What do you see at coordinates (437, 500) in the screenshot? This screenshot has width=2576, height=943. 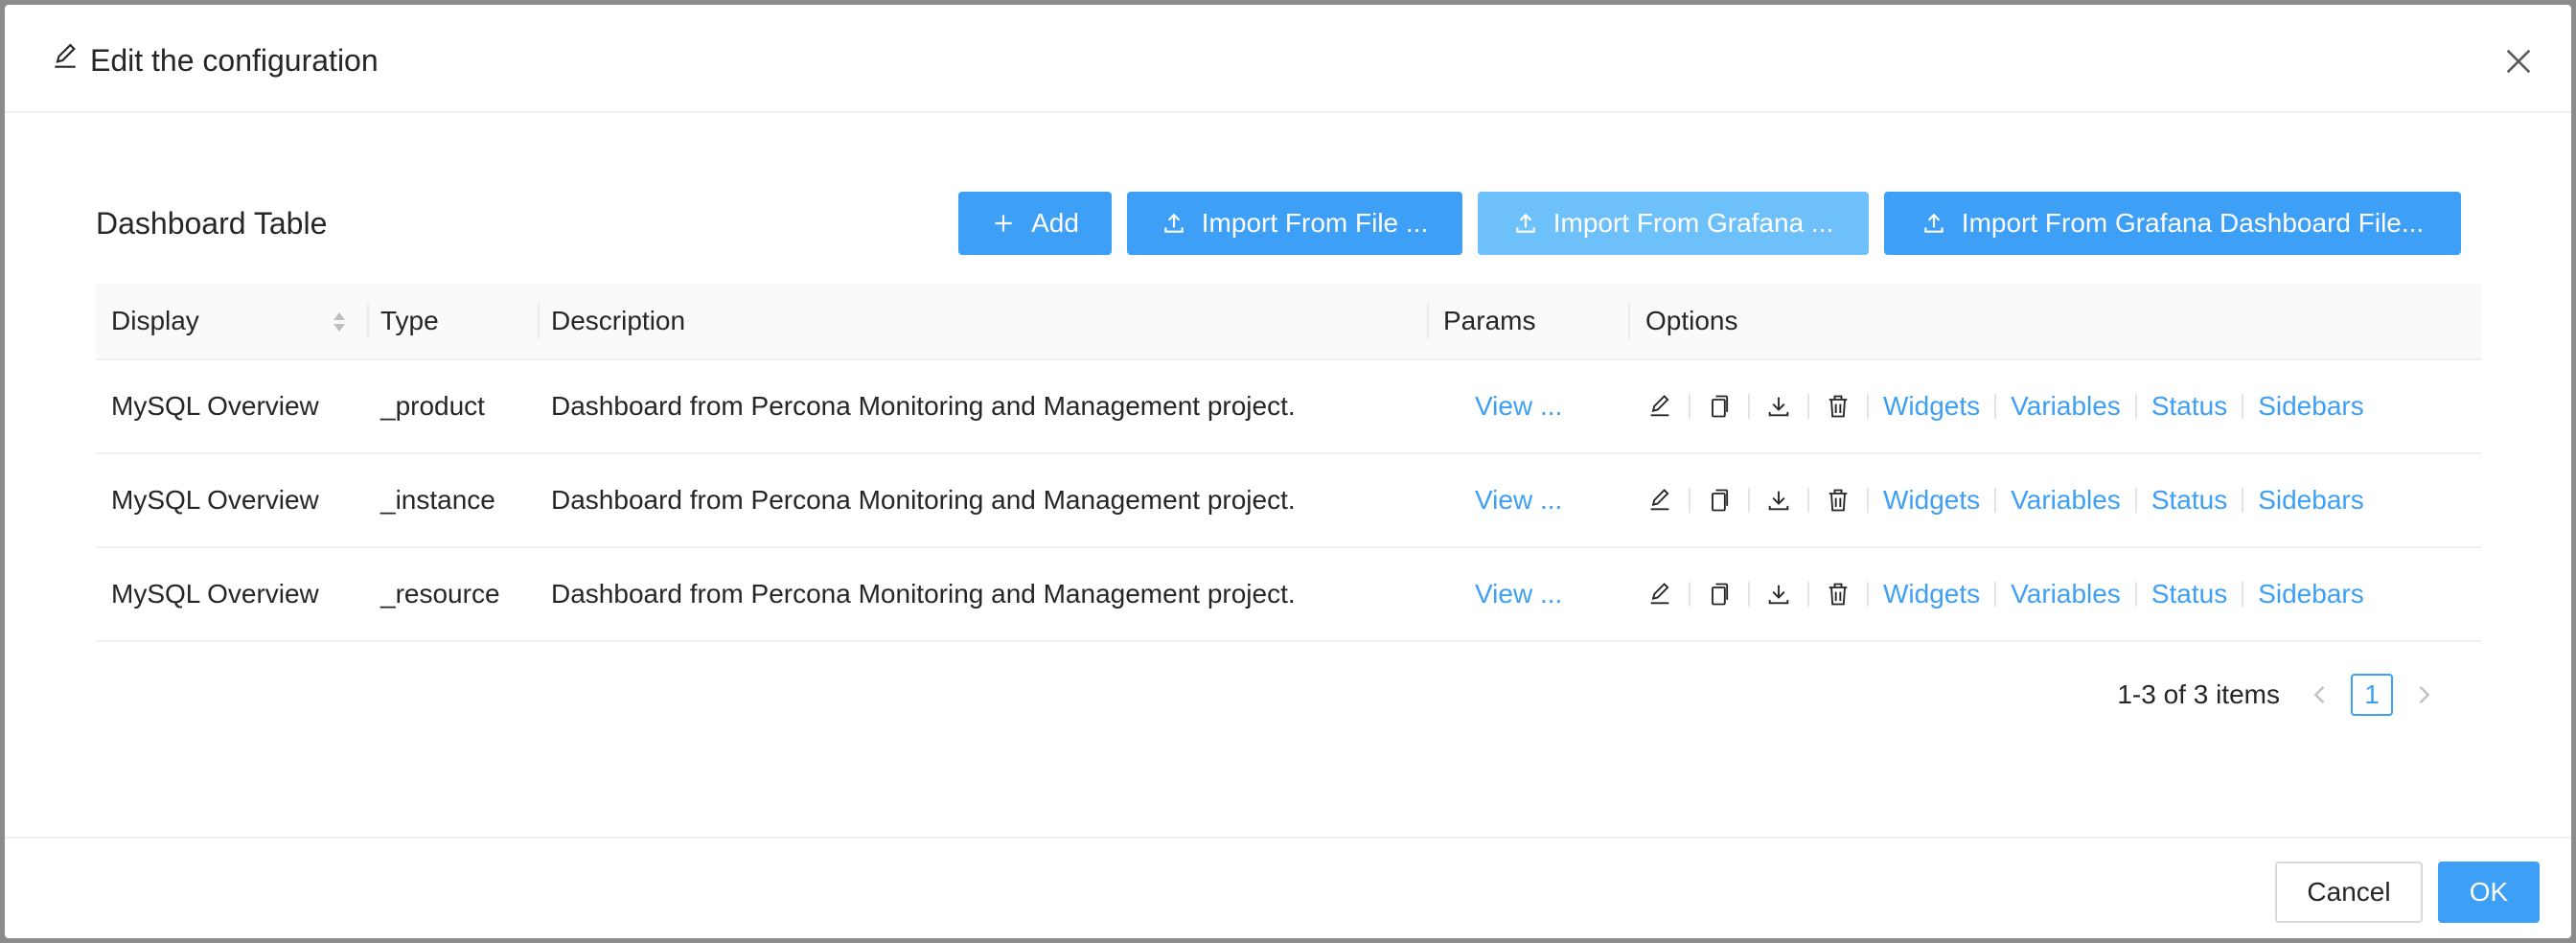 I see `cell-type: _instance` at bounding box center [437, 500].